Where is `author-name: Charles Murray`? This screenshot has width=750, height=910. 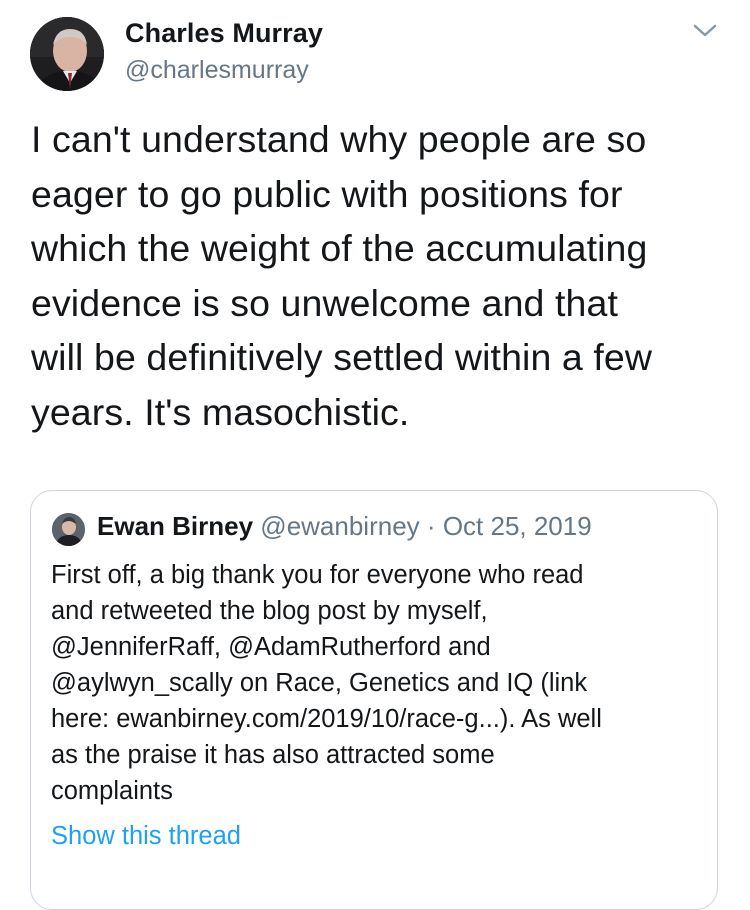
author-name: Charles Murray is located at coordinates (224, 33).